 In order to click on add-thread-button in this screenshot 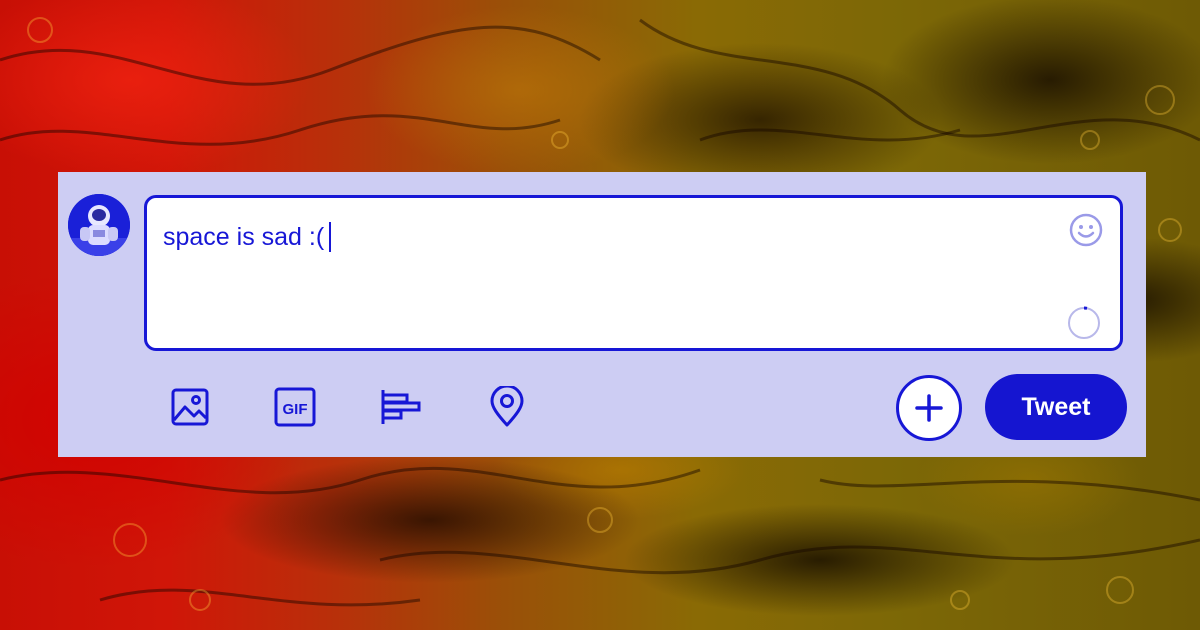, I will do `click(929, 408)`.